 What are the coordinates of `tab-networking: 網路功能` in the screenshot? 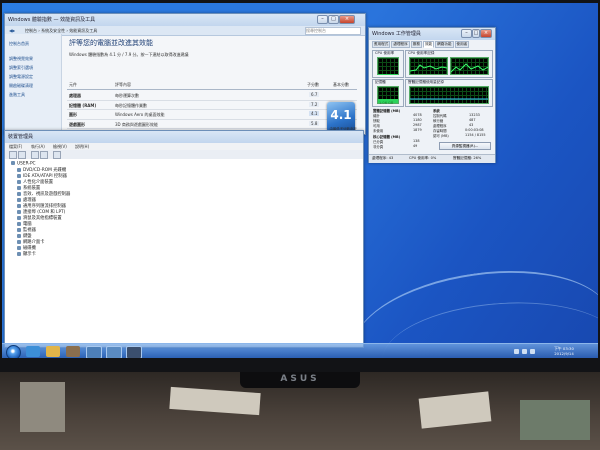 It's located at (444, 44).